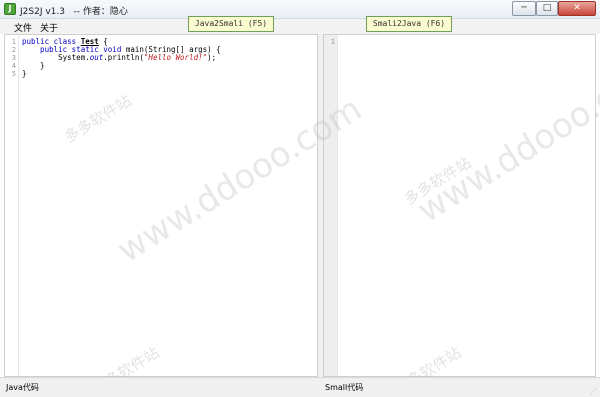 The width and height of the screenshot is (600, 397). Describe the element at coordinates (547, 8) in the screenshot. I see `maximize-button: □` at that location.